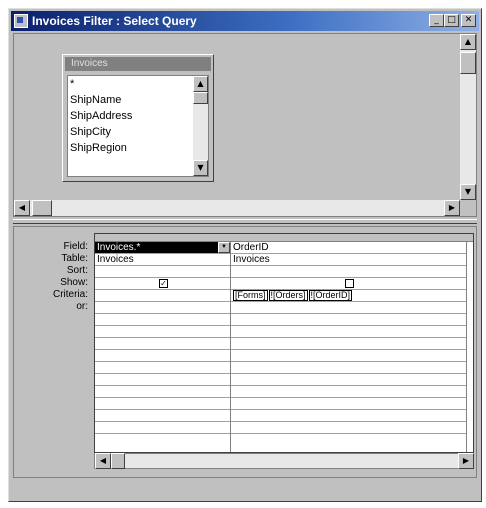 Image resolution: width=486 pixels, height=508 pixels. I want to click on table-row-label: Table:, so click(74, 258).